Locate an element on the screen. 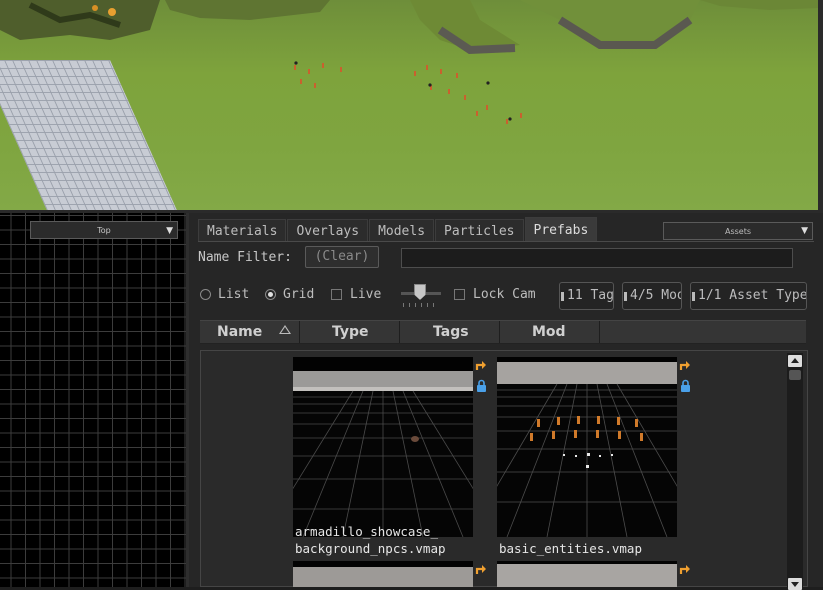  slider-thumb is located at coordinates (420, 292).